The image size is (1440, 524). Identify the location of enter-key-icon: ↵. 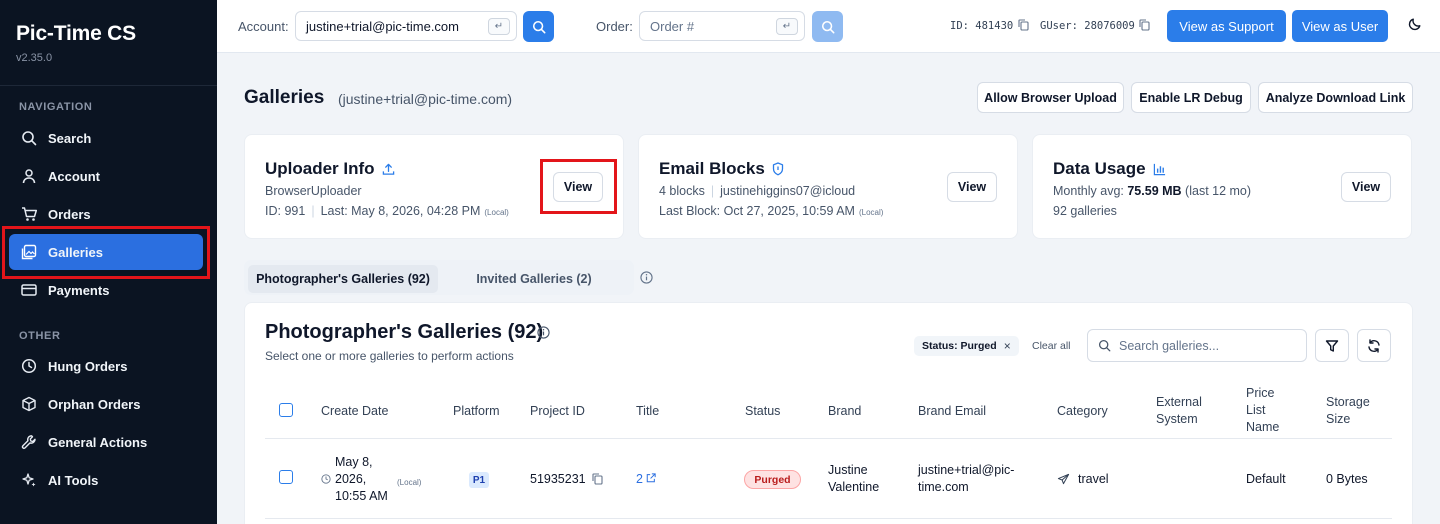
(787, 26).